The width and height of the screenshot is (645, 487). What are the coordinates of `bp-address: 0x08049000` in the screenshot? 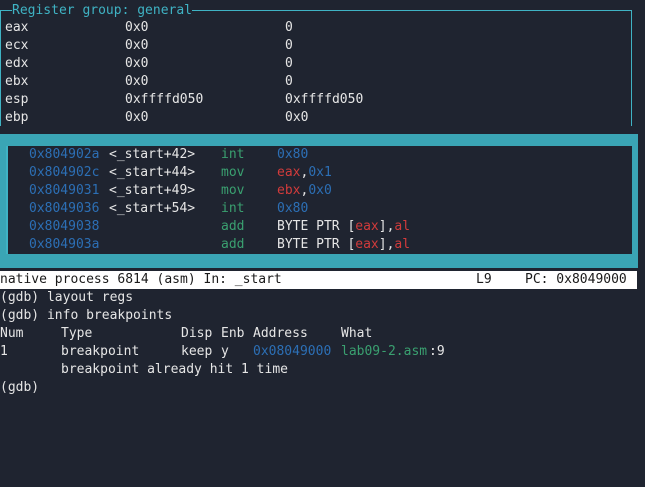 It's located at (292, 351).